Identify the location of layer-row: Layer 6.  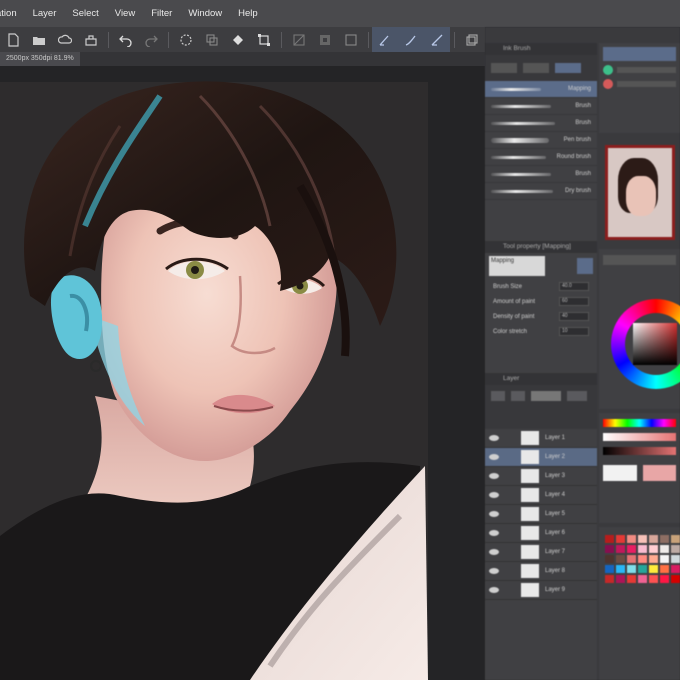
(541, 533).